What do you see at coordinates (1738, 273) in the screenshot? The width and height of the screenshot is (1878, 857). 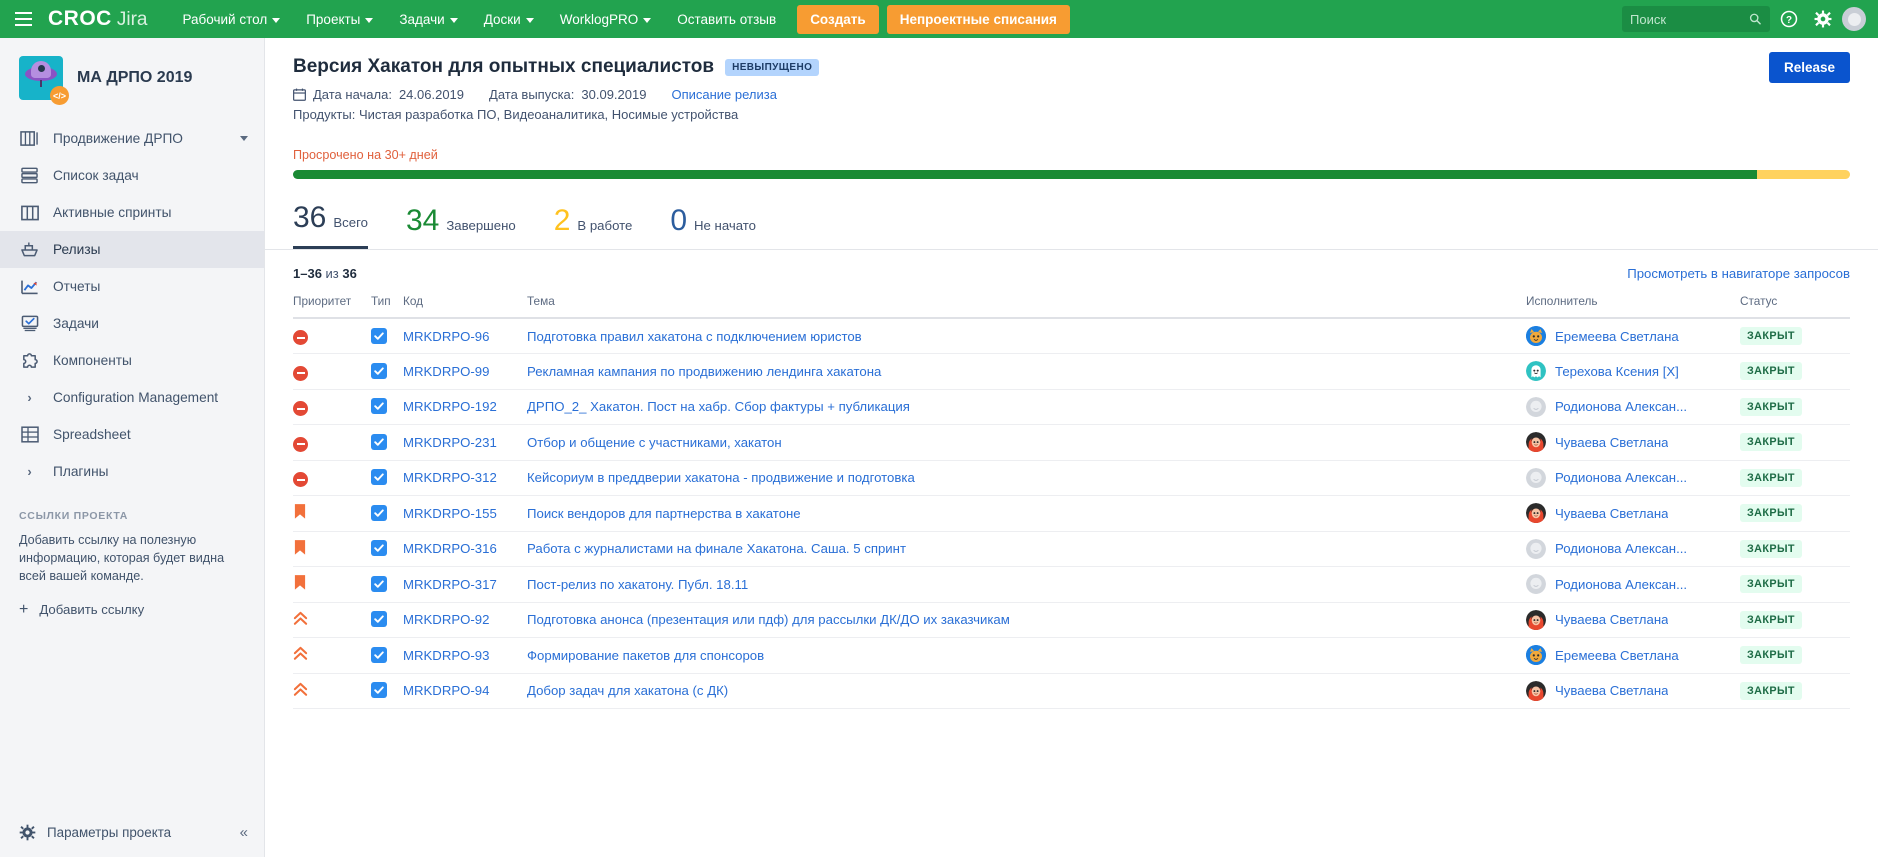 I see `query-navigator-link: Просмотреть в навигаторе запросов` at bounding box center [1738, 273].